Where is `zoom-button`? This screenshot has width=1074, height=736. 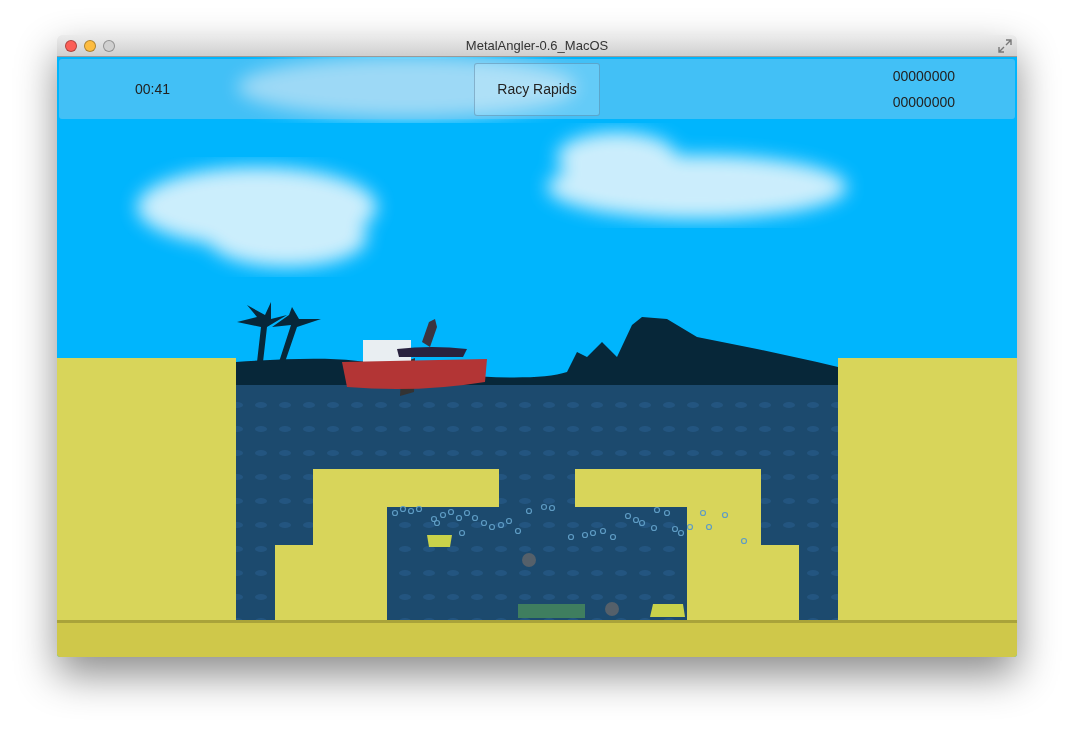
zoom-button is located at coordinates (109, 45).